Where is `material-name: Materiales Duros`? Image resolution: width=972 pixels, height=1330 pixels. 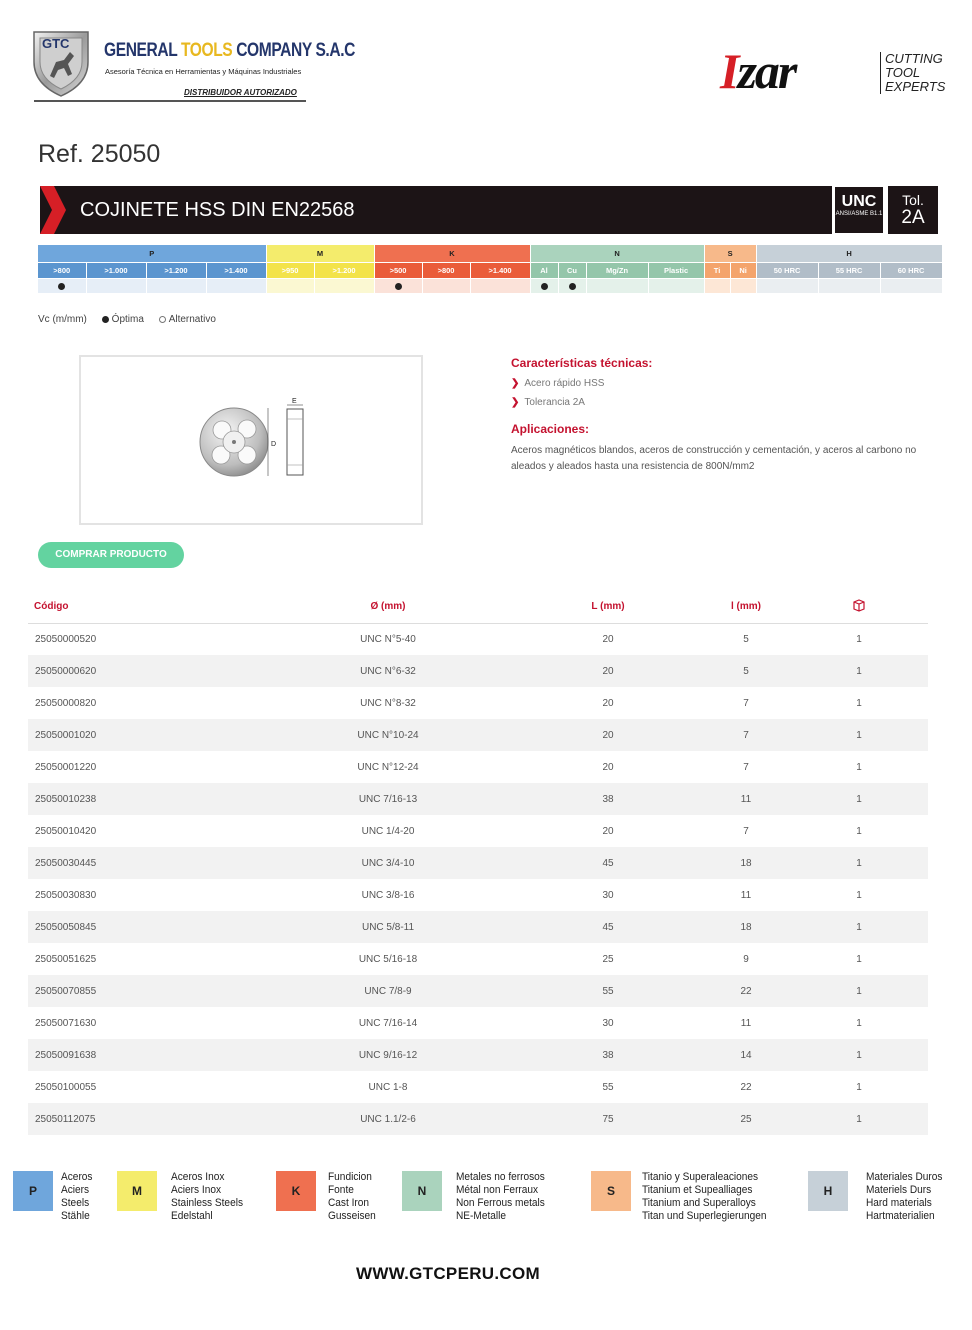
material-name: Materiales Duros is located at coordinates (904, 1177).